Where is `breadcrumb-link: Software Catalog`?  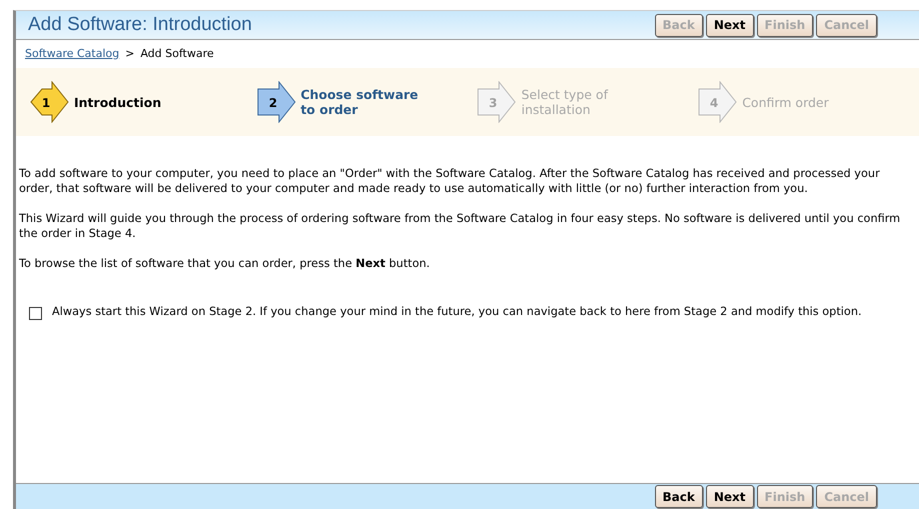
breadcrumb-link: Software Catalog is located at coordinates (72, 54).